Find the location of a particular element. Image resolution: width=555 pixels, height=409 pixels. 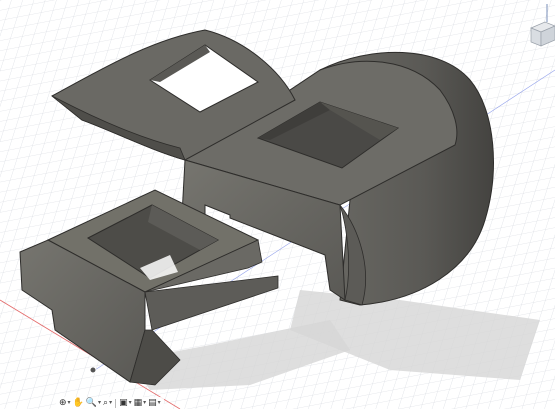

viewports-button: ▤ ▾ is located at coordinates (154, 403).